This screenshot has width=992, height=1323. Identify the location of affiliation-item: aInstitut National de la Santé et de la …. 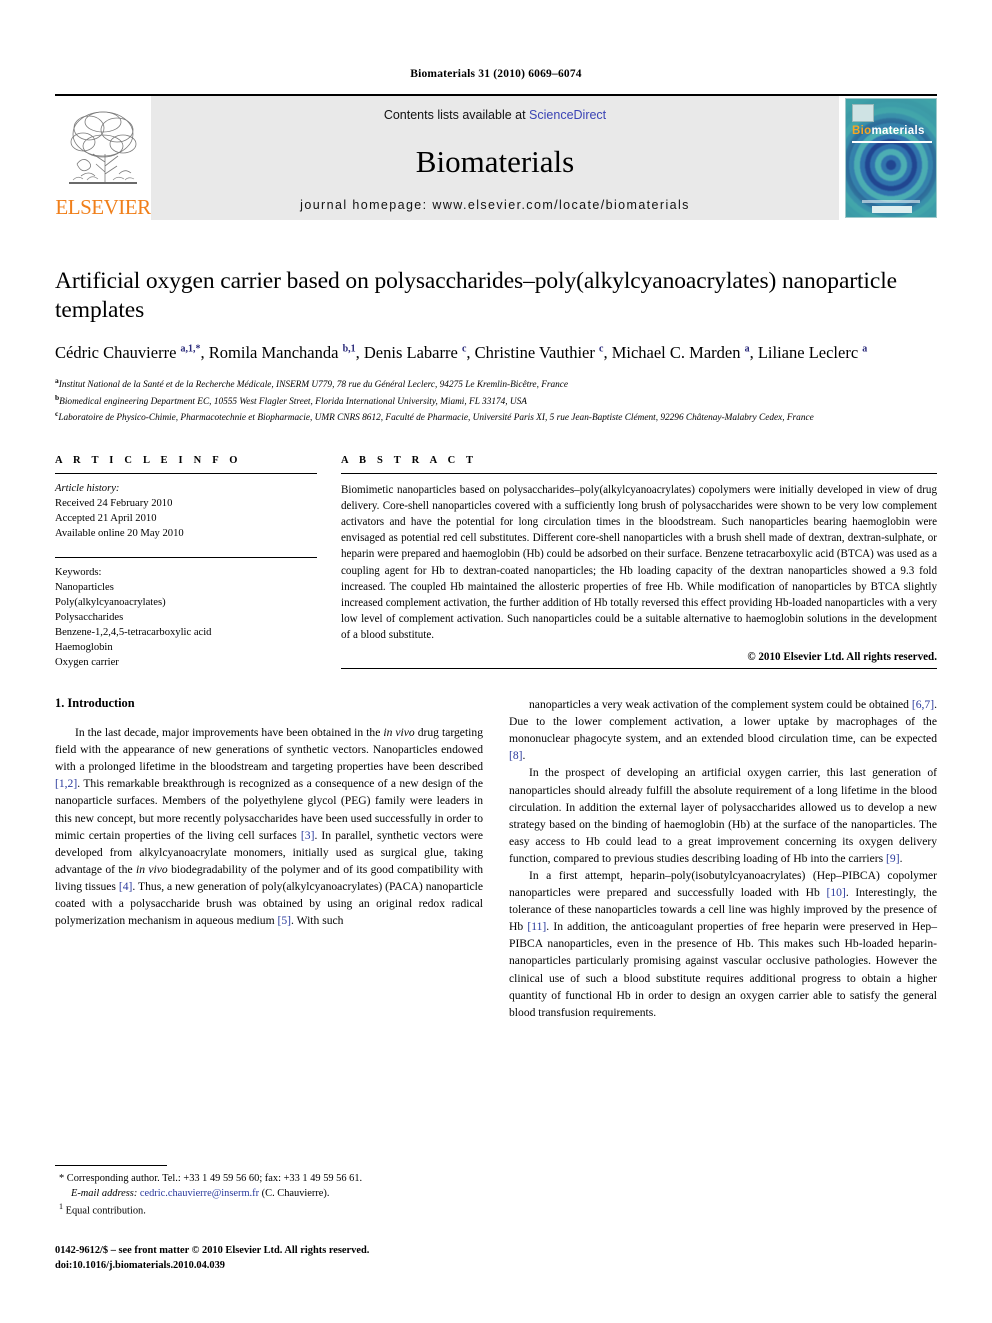
(496, 384).